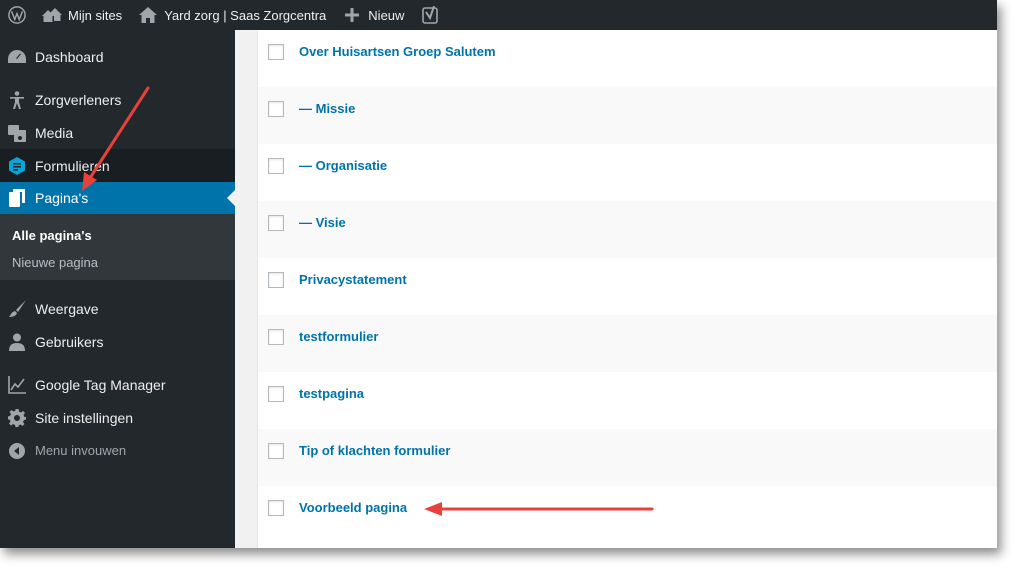 Image resolution: width=1024 pixels, height=574 pixels. I want to click on menu-label: Menu invouwen, so click(81, 450).